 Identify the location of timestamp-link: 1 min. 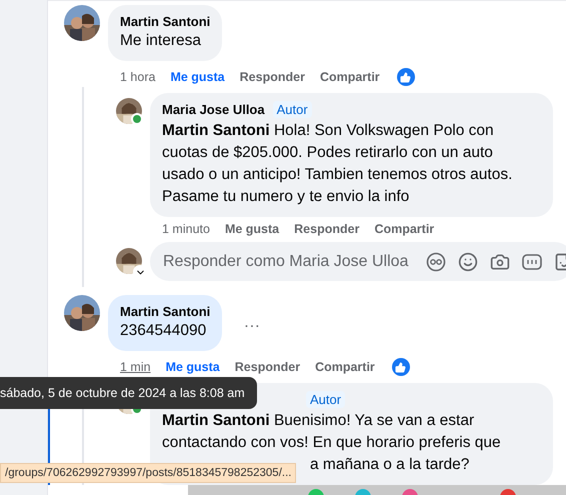
(135, 367).